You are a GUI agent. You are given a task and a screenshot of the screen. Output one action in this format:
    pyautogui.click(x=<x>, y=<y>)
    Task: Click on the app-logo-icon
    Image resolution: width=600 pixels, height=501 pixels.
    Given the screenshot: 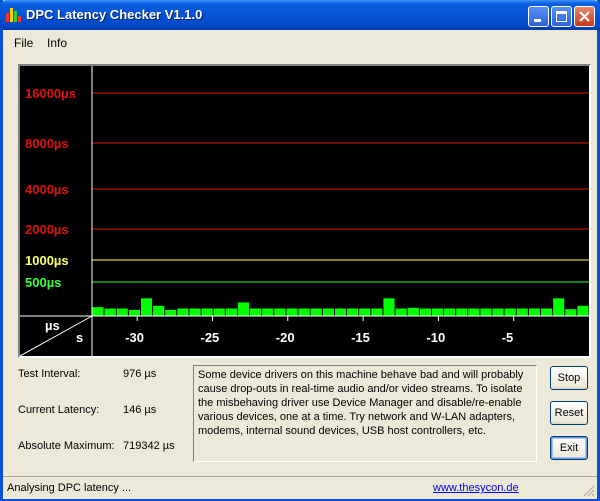 What is the action you would take?
    pyautogui.click(x=14, y=15)
    